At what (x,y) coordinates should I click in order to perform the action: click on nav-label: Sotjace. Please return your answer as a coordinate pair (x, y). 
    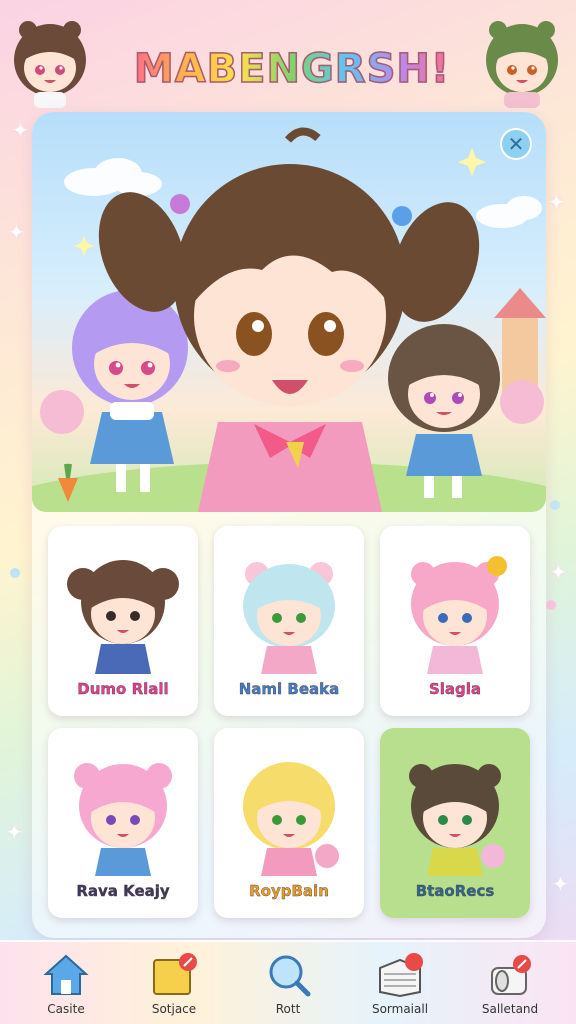
    Looking at the image, I should click on (174, 1009).